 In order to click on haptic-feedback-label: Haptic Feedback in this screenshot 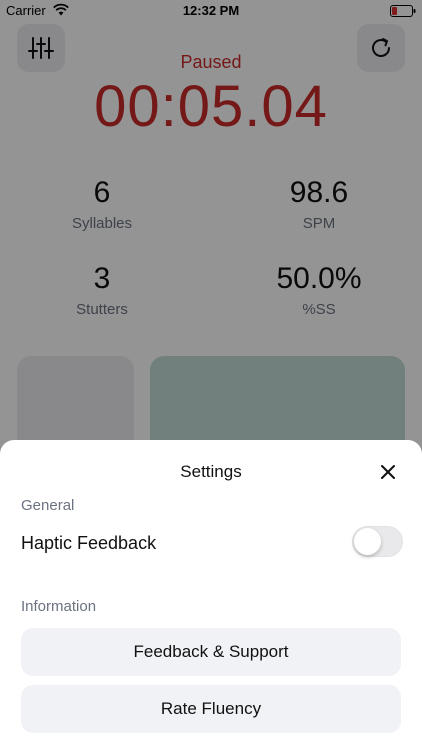, I will do `click(89, 543)`.